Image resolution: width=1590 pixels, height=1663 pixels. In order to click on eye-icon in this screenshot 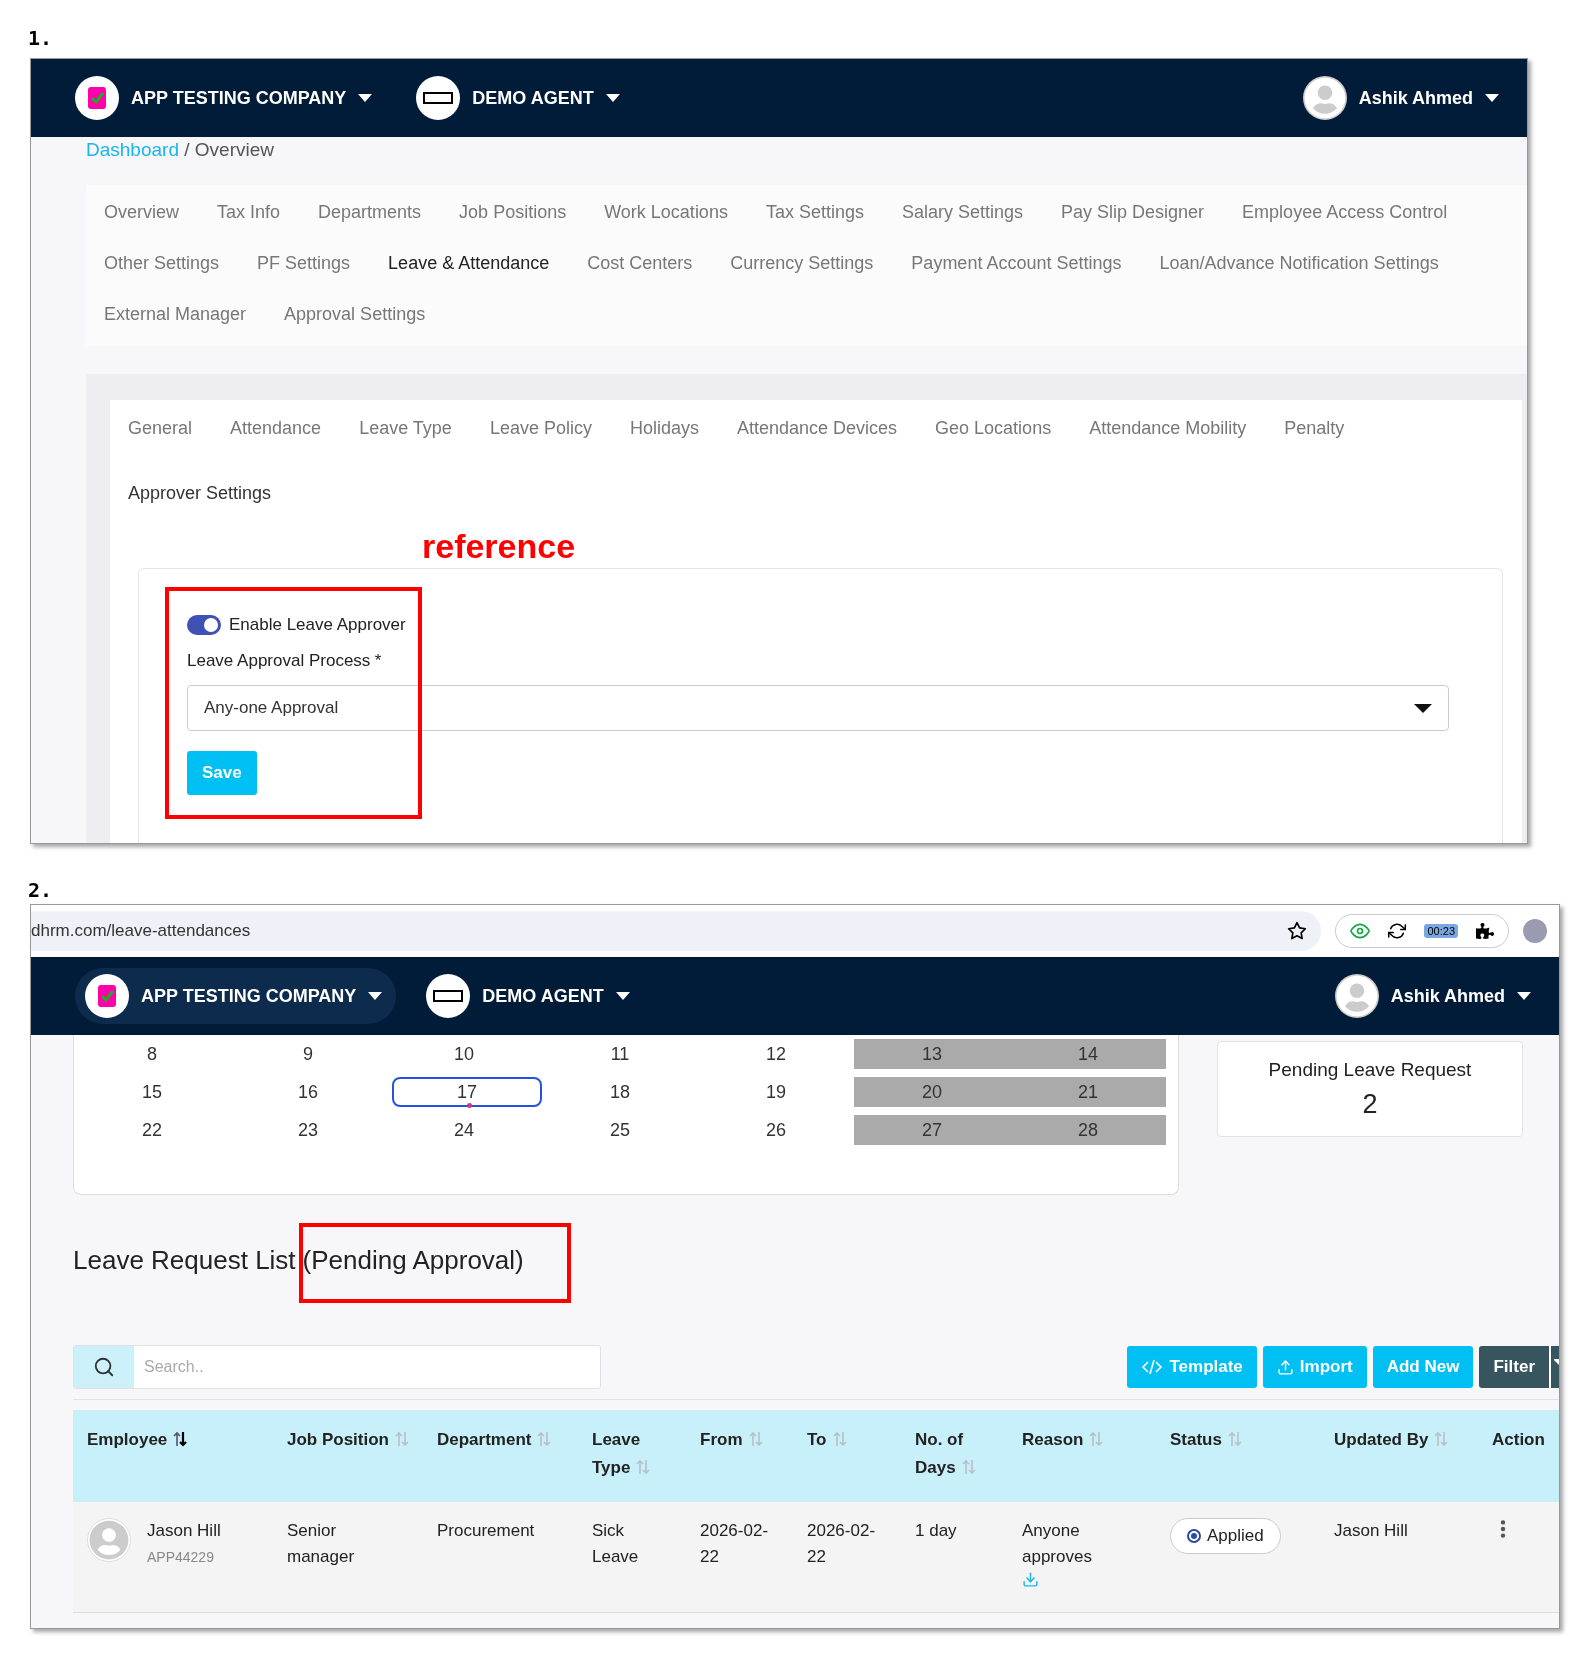, I will do `click(1360, 931)`.